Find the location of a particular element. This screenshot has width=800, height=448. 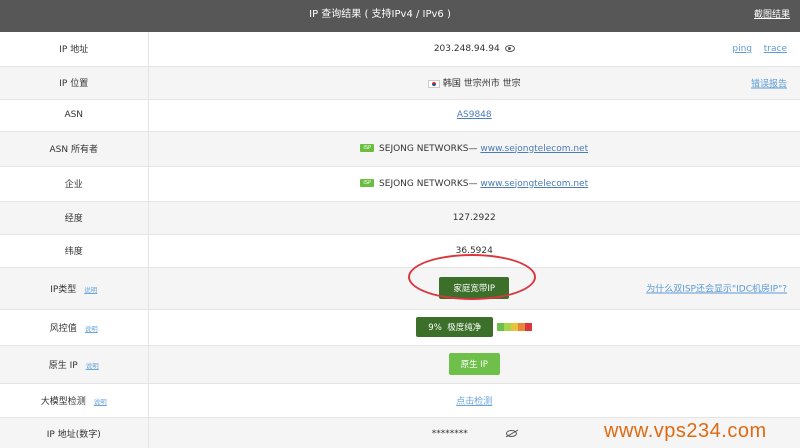

row-latitude: 纬度 36.5924 is located at coordinates (400, 250).